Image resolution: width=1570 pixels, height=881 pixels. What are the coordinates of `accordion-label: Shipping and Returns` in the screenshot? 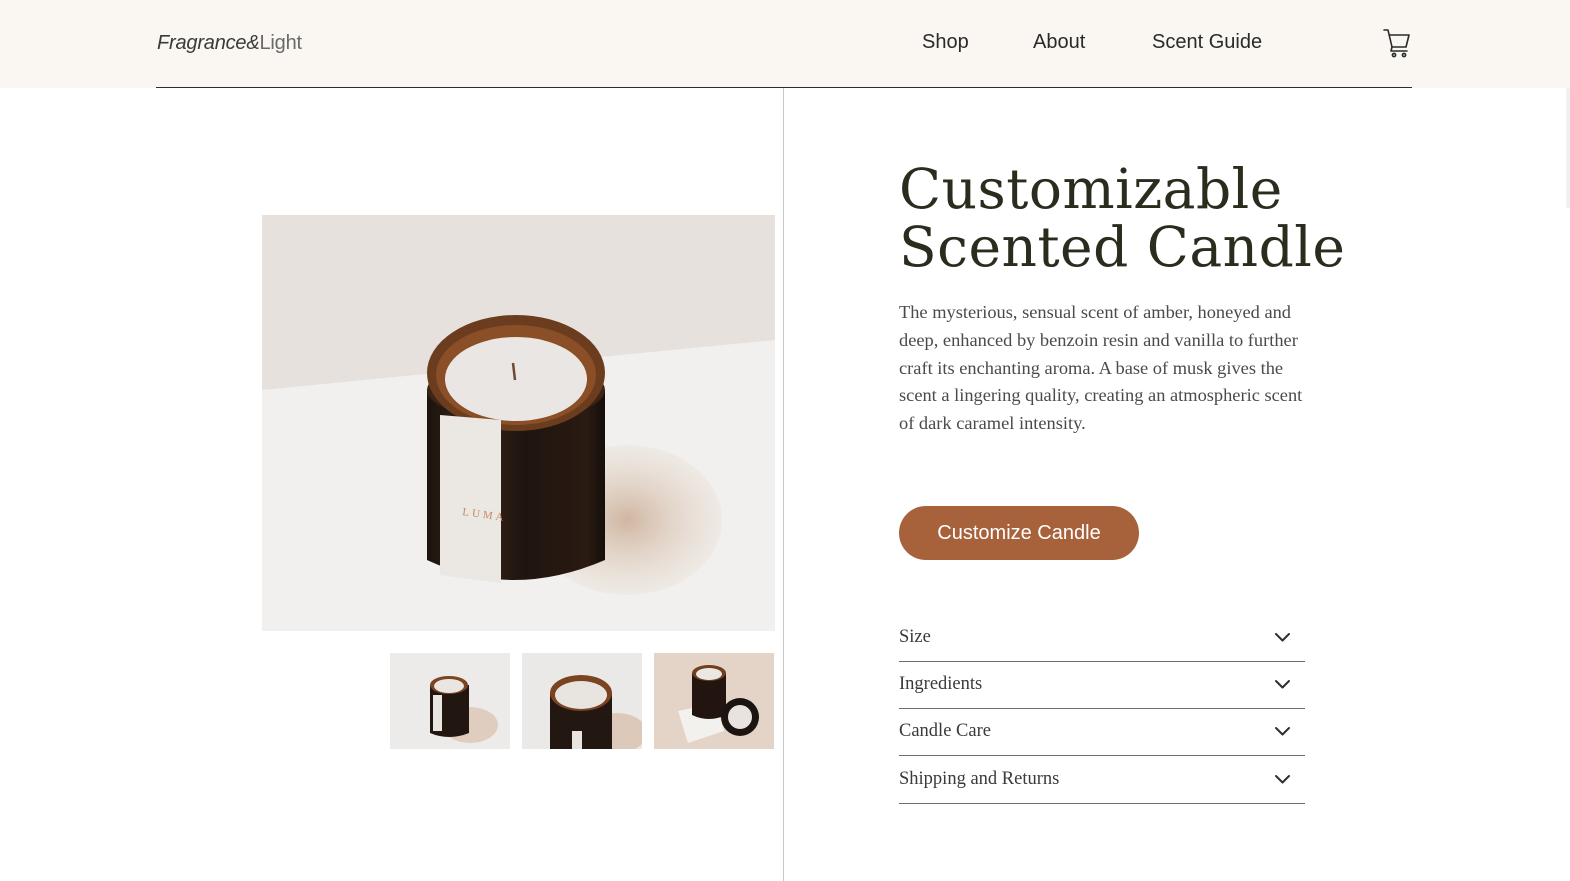 It's located at (979, 779).